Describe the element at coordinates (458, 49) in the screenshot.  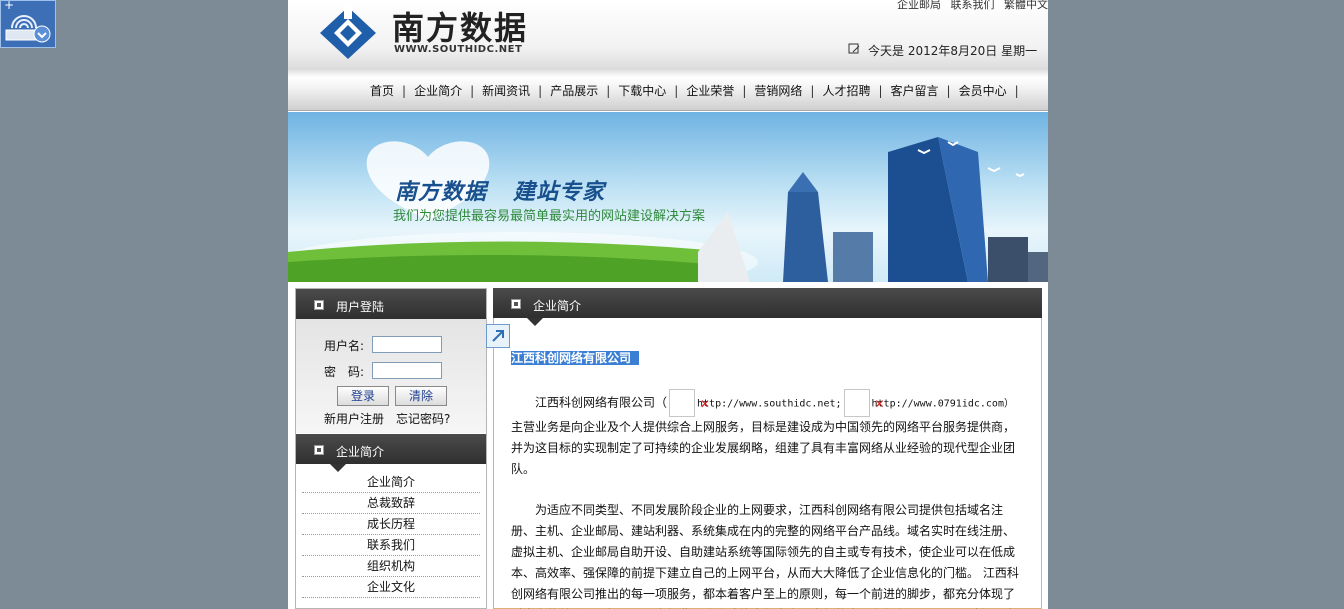
I see `logo-url: WWW.SOUTHIDC.NET` at that location.